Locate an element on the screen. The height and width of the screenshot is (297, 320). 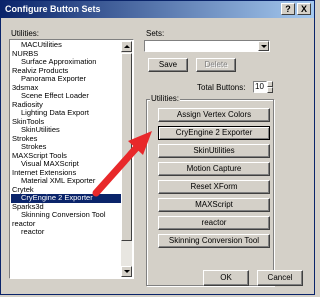
title-bar: Configure Button Sets is located at coordinates (157, 9).